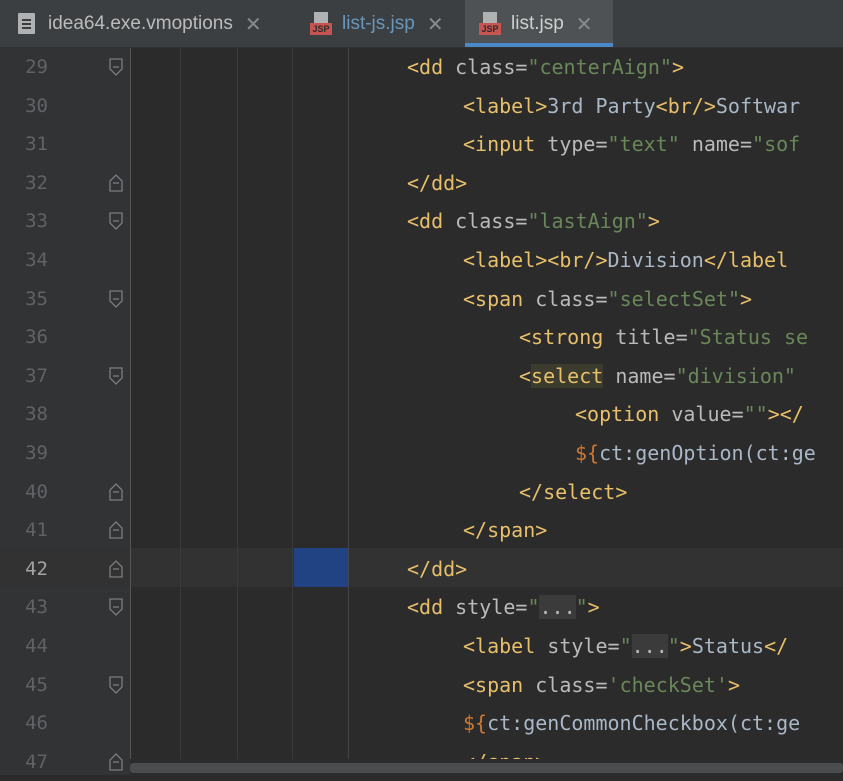 This screenshot has width=843, height=781. What do you see at coordinates (36, 298) in the screenshot?
I see `line-number: 35` at bounding box center [36, 298].